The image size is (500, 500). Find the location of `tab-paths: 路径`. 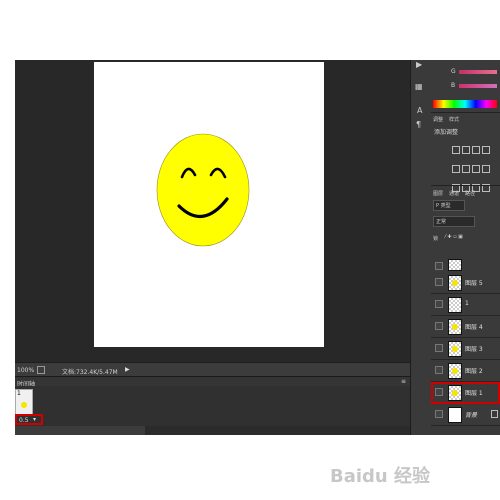

tab-paths: 路径 is located at coordinates (470, 193).